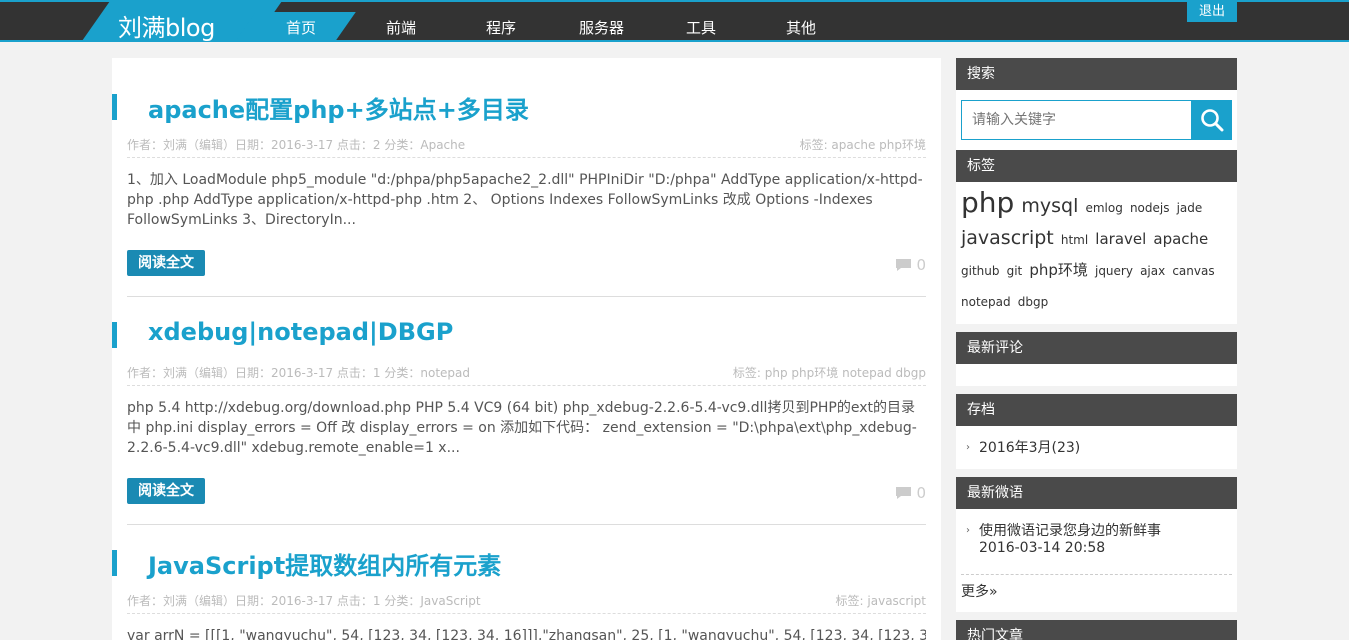 The height and width of the screenshot is (640, 1349). Describe the element at coordinates (1212, 12) in the screenshot. I see `logout-button: 退出` at that location.